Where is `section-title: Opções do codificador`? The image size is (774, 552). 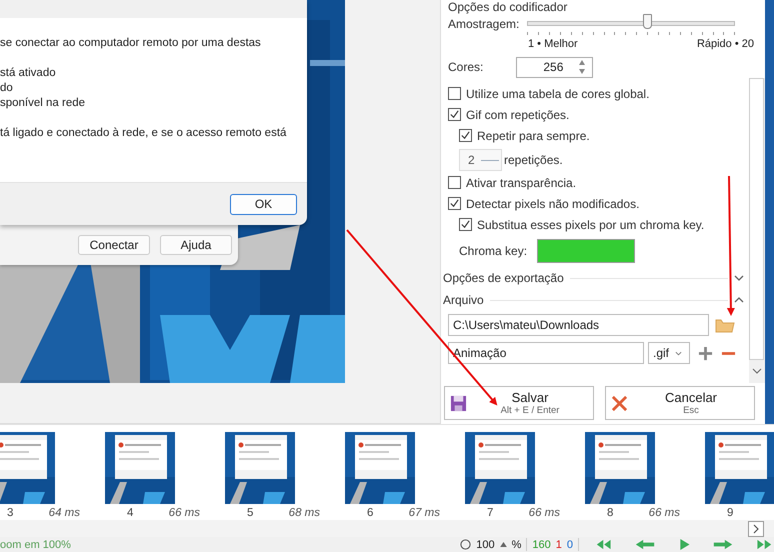
section-title: Opções do codificador is located at coordinates (508, 7).